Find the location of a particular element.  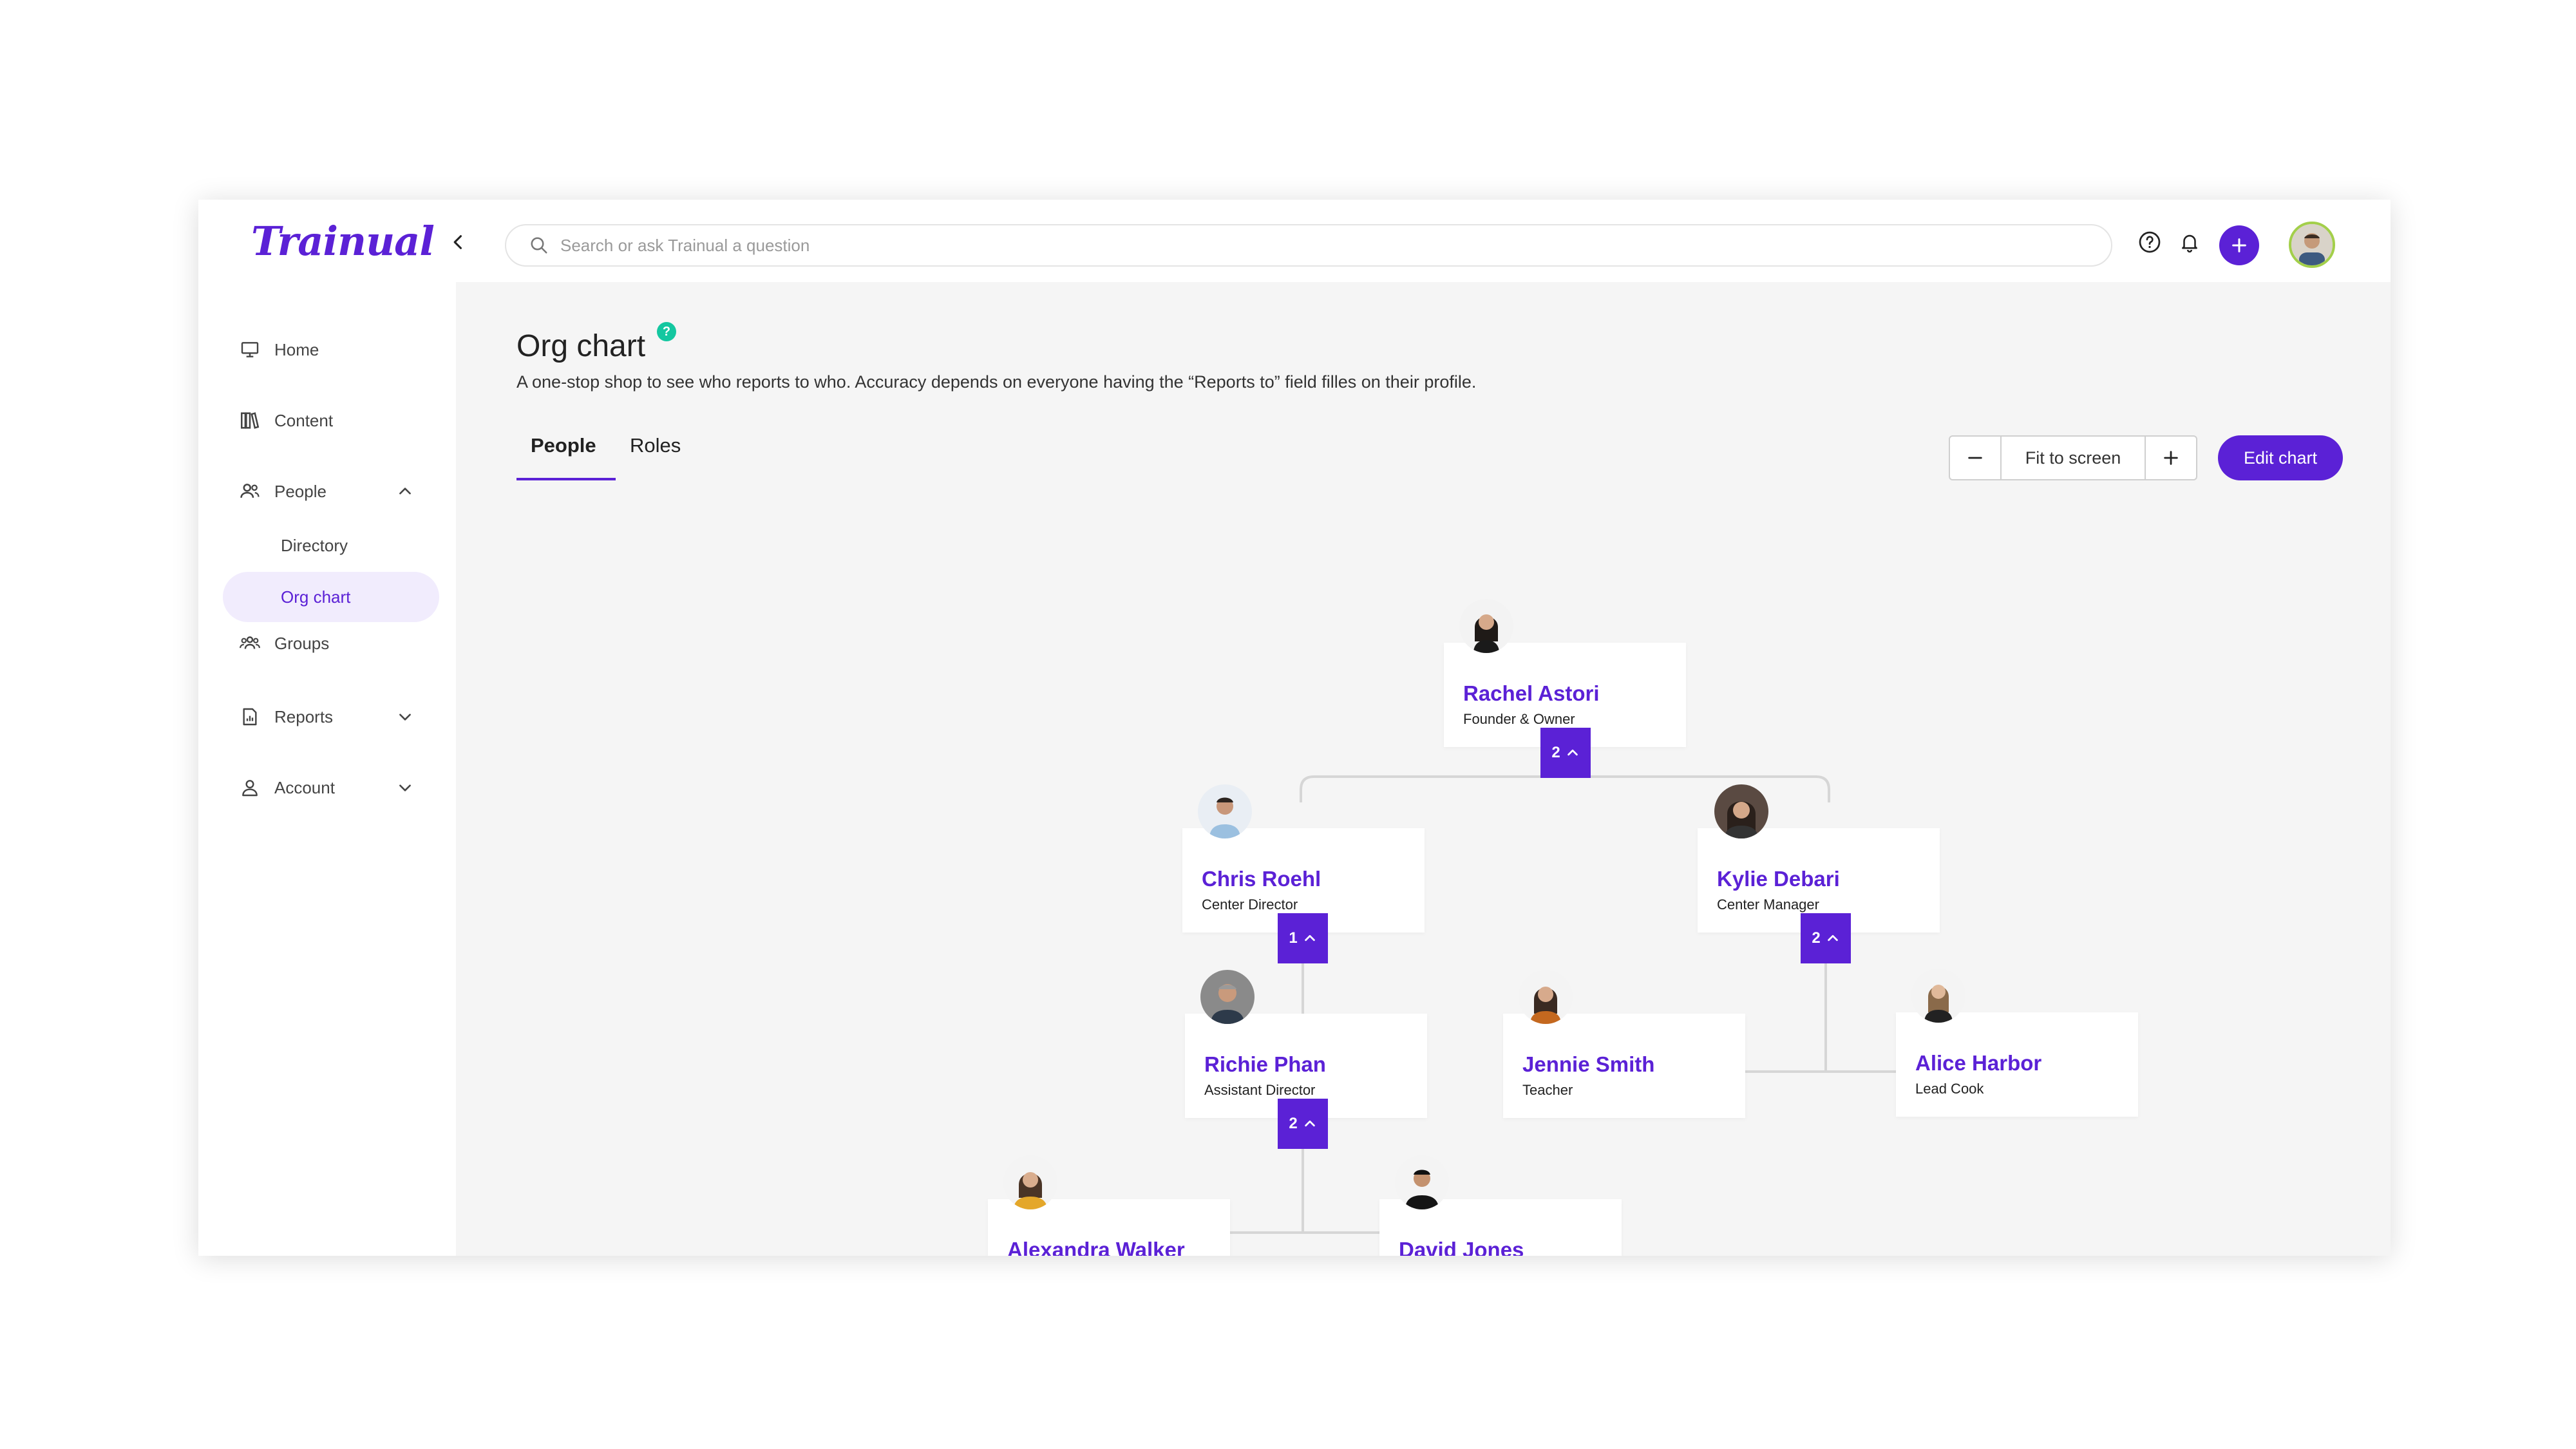

sidebar-item-org-chart: Org chart is located at coordinates (331, 597).